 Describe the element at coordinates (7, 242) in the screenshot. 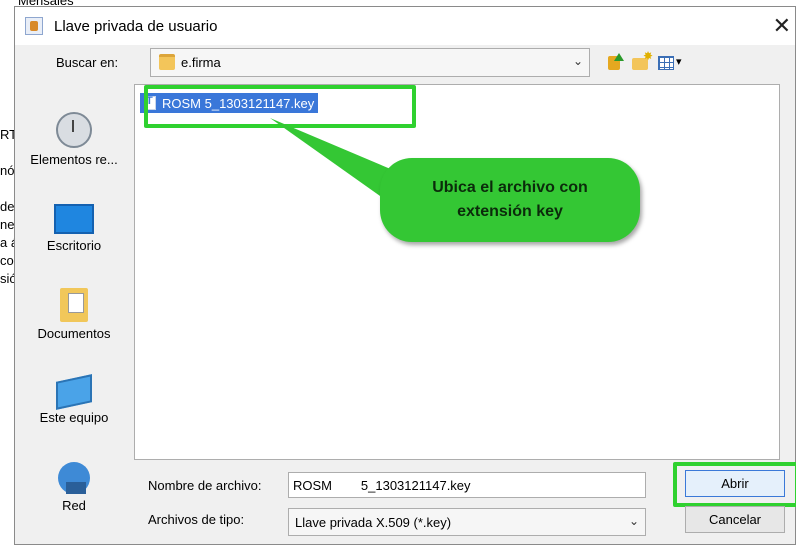

I see `background-fragment: a á` at that location.